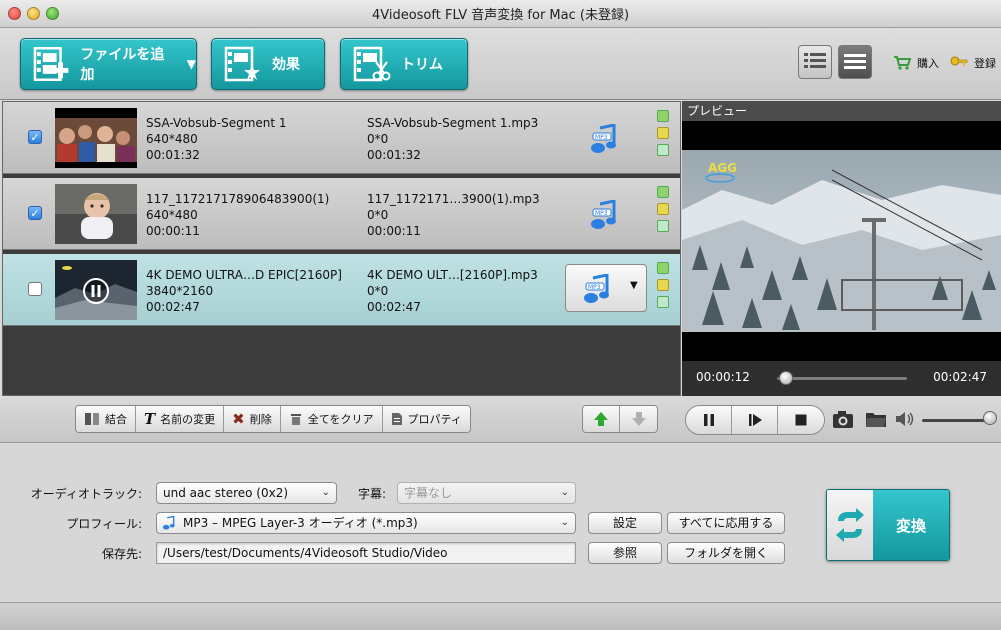 The height and width of the screenshot is (630, 1001). What do you see at coordinates (801, 420) in the screenshot?
I see `stop-button` at bounding box center [801, 420].